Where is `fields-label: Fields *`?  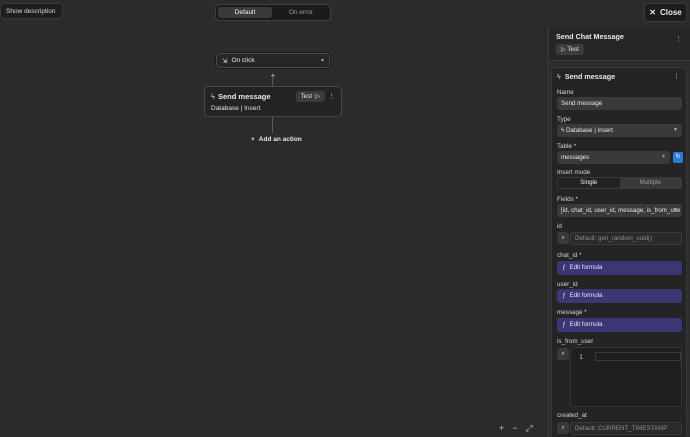
fields-label: Fields * is located at coordinates (567, 199).